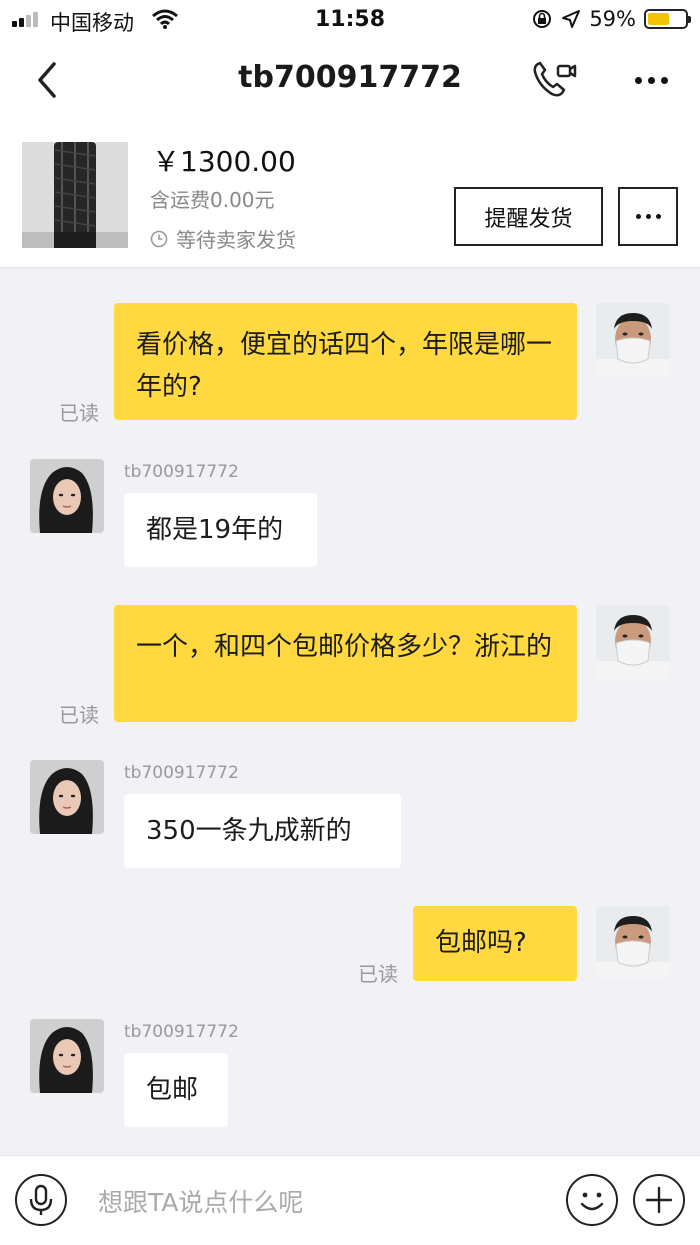 The image size is (700, 1245). I want to click on tire-image, so click(75, 195).